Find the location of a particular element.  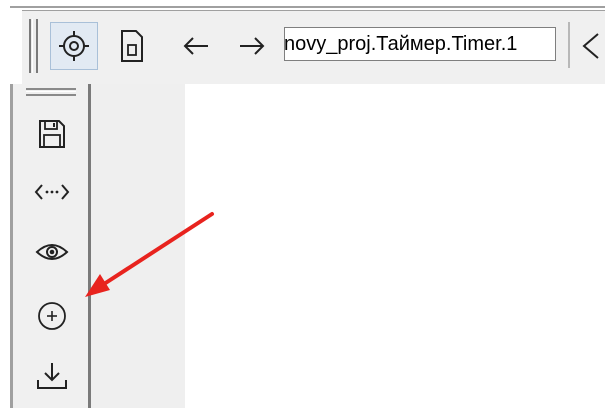

chevron-left-icon is located at coordinates (589, 46).